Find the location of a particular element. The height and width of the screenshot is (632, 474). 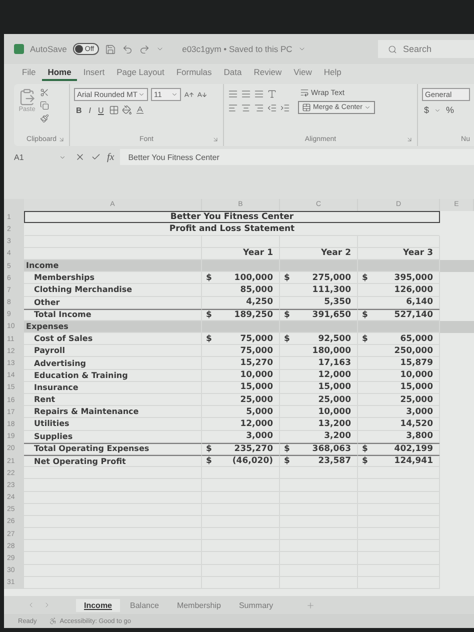

wrap-text-icon is located at coordinates (304, 92).